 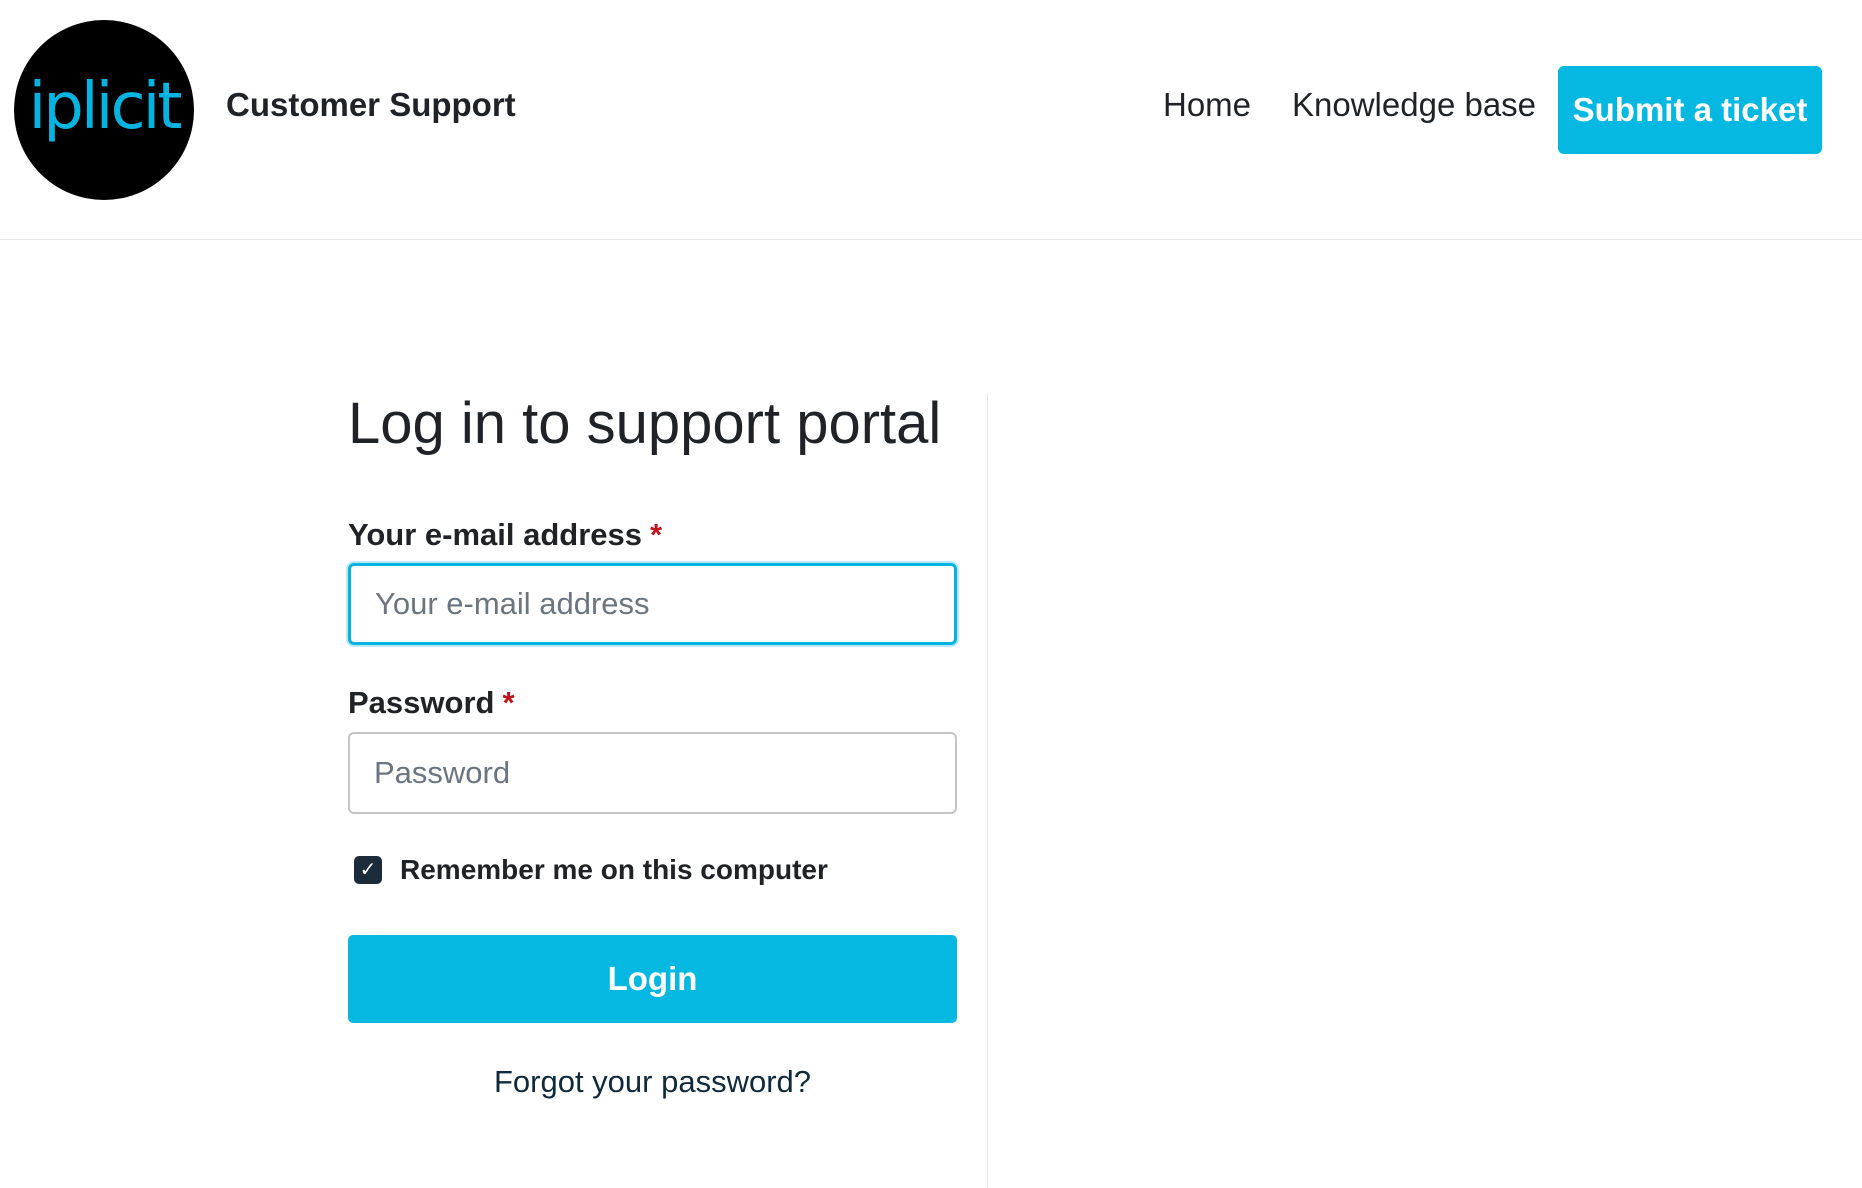 What do you see at coordinates (652, 1082) in the screenshot?
I see `forgot-password-link: Forgot your password?` at bounding box center [652, 1082].